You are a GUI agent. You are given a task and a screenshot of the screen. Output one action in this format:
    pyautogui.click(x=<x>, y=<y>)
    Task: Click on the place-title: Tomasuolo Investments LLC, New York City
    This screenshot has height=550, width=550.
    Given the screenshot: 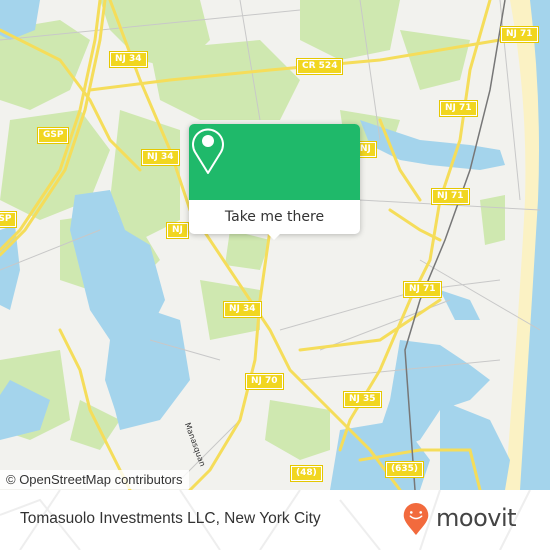 What is the action you would take?
    pyautogui.click(x=170, y=518)
    